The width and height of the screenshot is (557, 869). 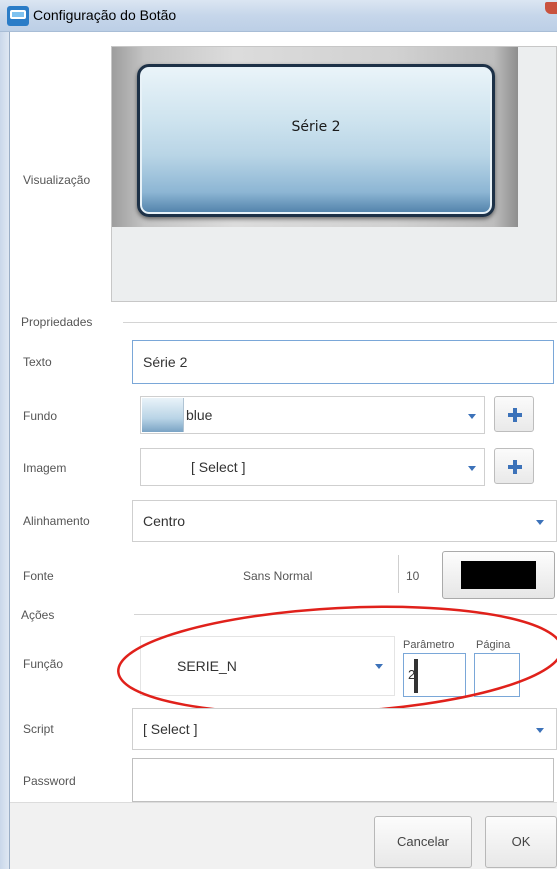 I want to click on alignment-label: Alinhamento, so click(x=56, y=521).